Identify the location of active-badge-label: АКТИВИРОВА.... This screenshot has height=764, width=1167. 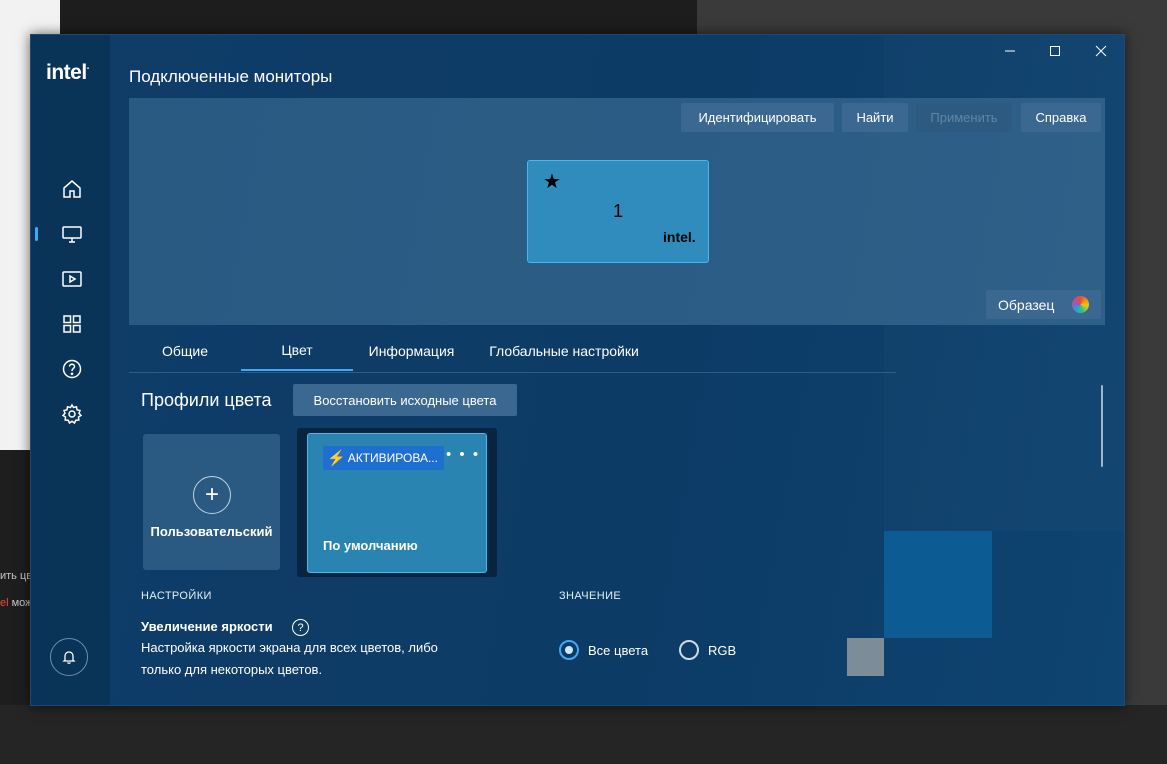
(392, 458).